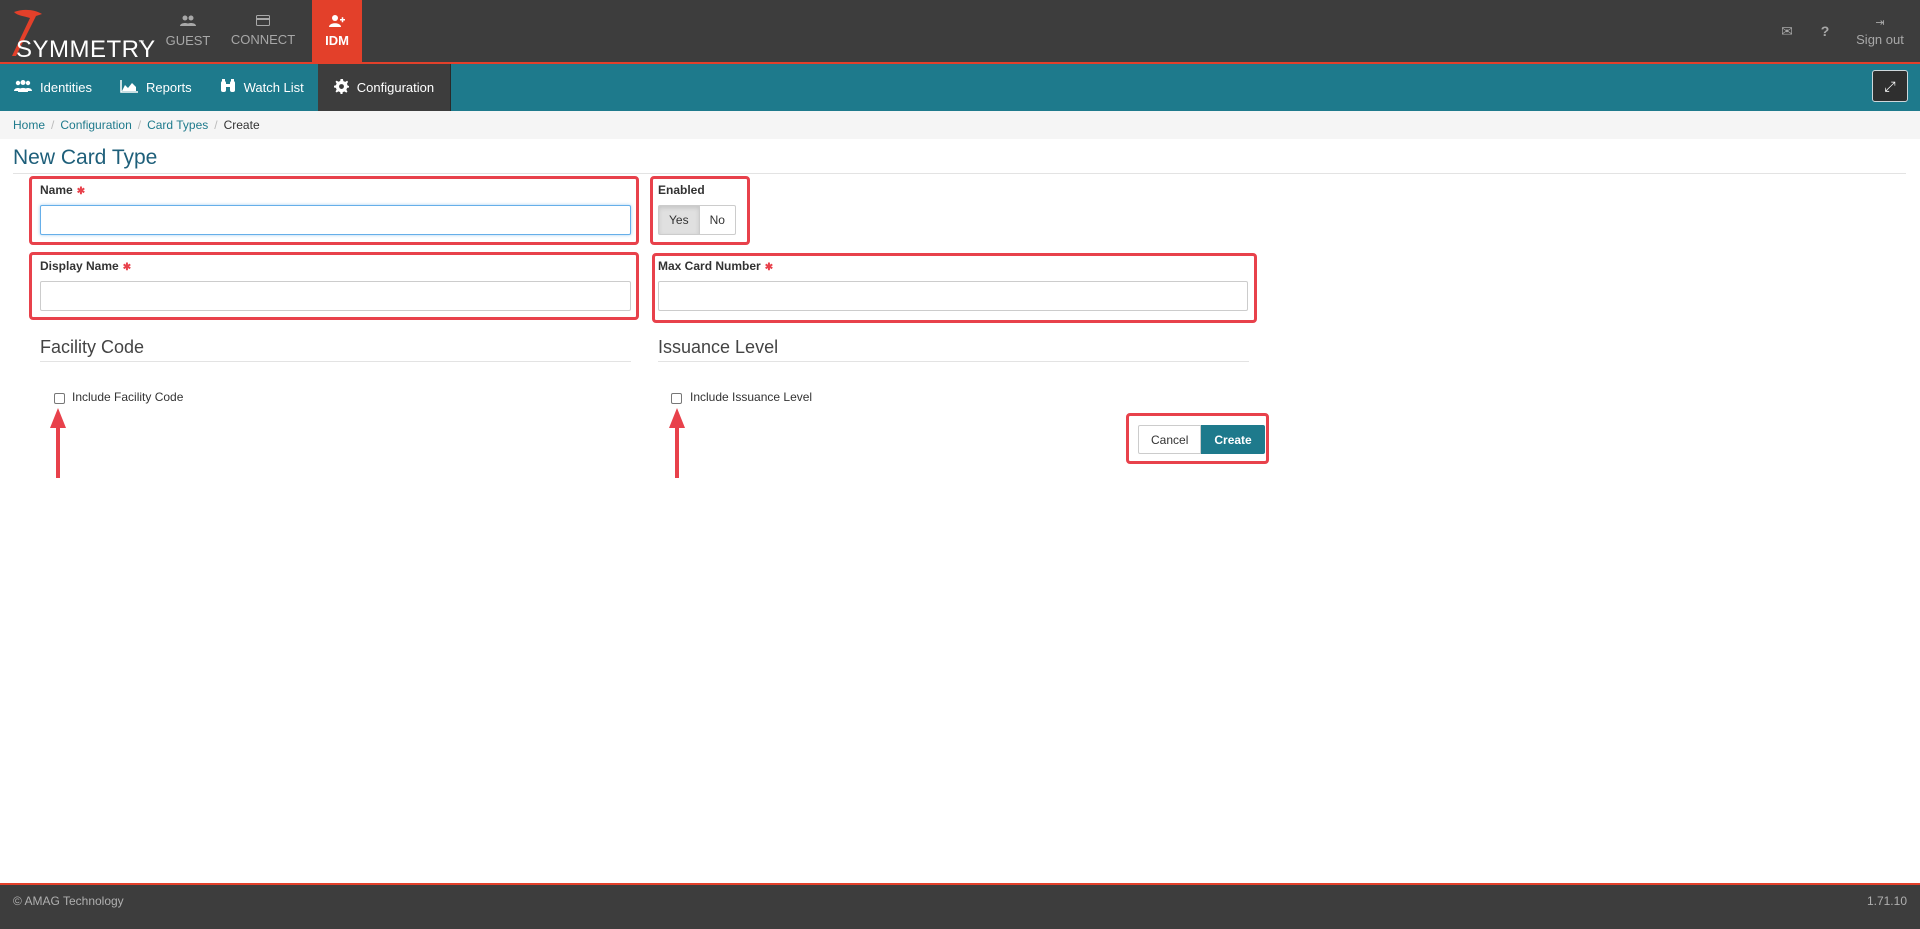 The height and width of the screenshot is (929, 1920). I want to click on help-icon: ?, so click(1825, 31).